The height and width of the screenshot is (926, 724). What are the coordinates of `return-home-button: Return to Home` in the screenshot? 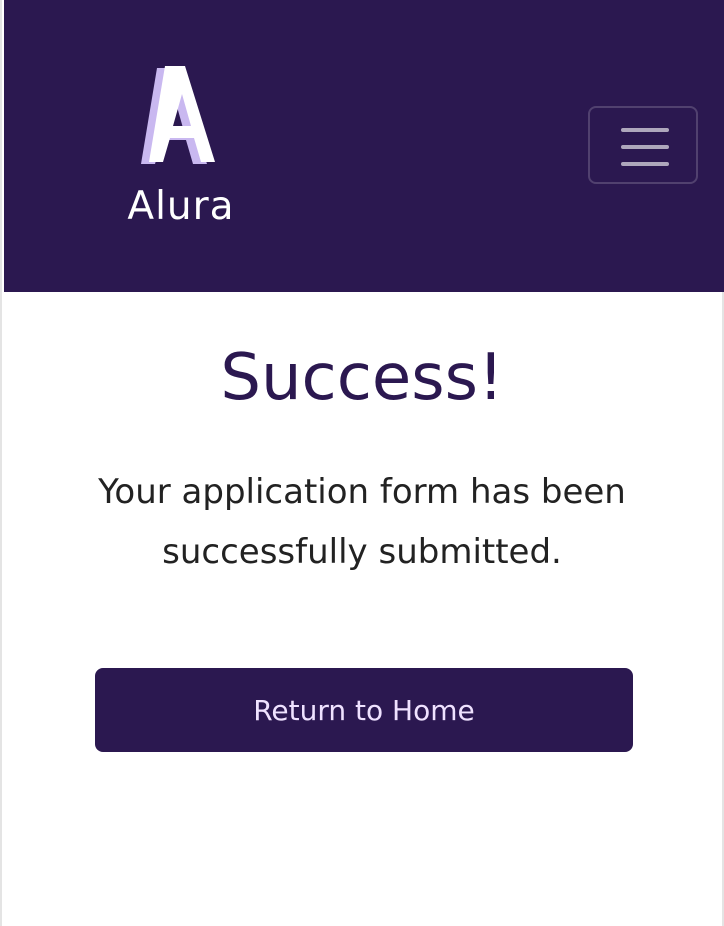 It's located at (364, 710).